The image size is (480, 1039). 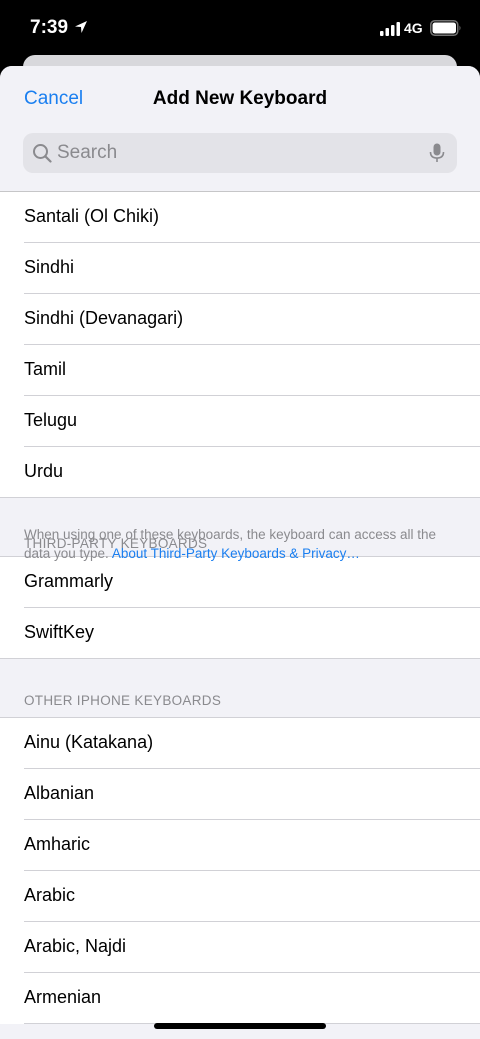 What do you see at coordinates (240, 947) in the screenshot?
I see `list-item: Arabic, Najdi` at bounding box center [240, 947].